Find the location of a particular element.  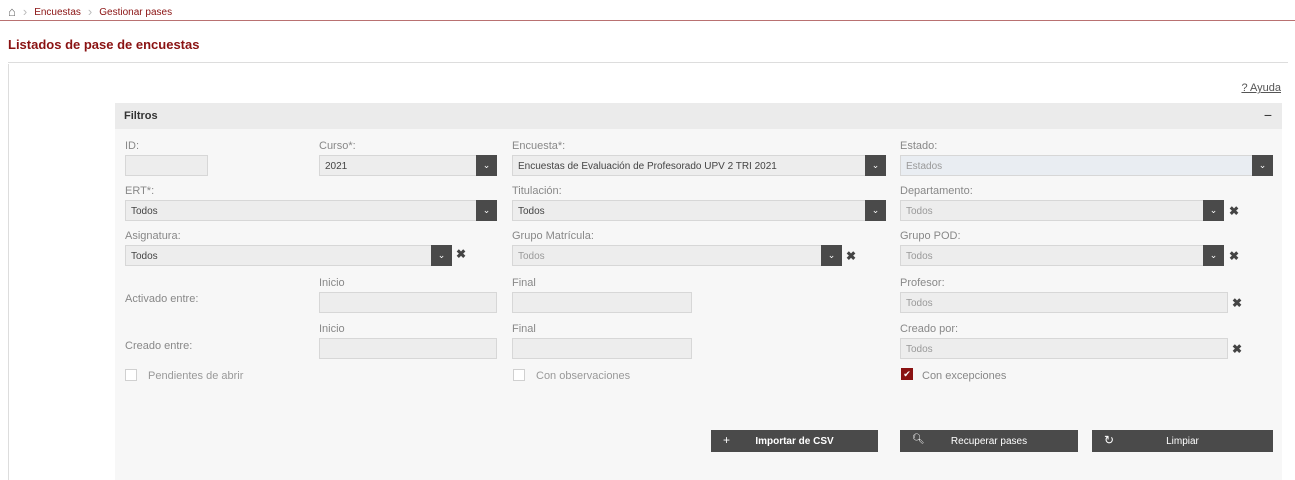

clear-creado-por-icon: ✖ is located at coordinates (1237, 349).